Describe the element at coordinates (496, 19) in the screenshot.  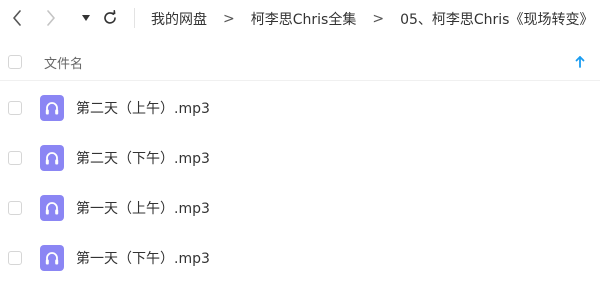
I see `breadcrumb-item-current: 05、柯李思Chris《现场转变》` at that location.